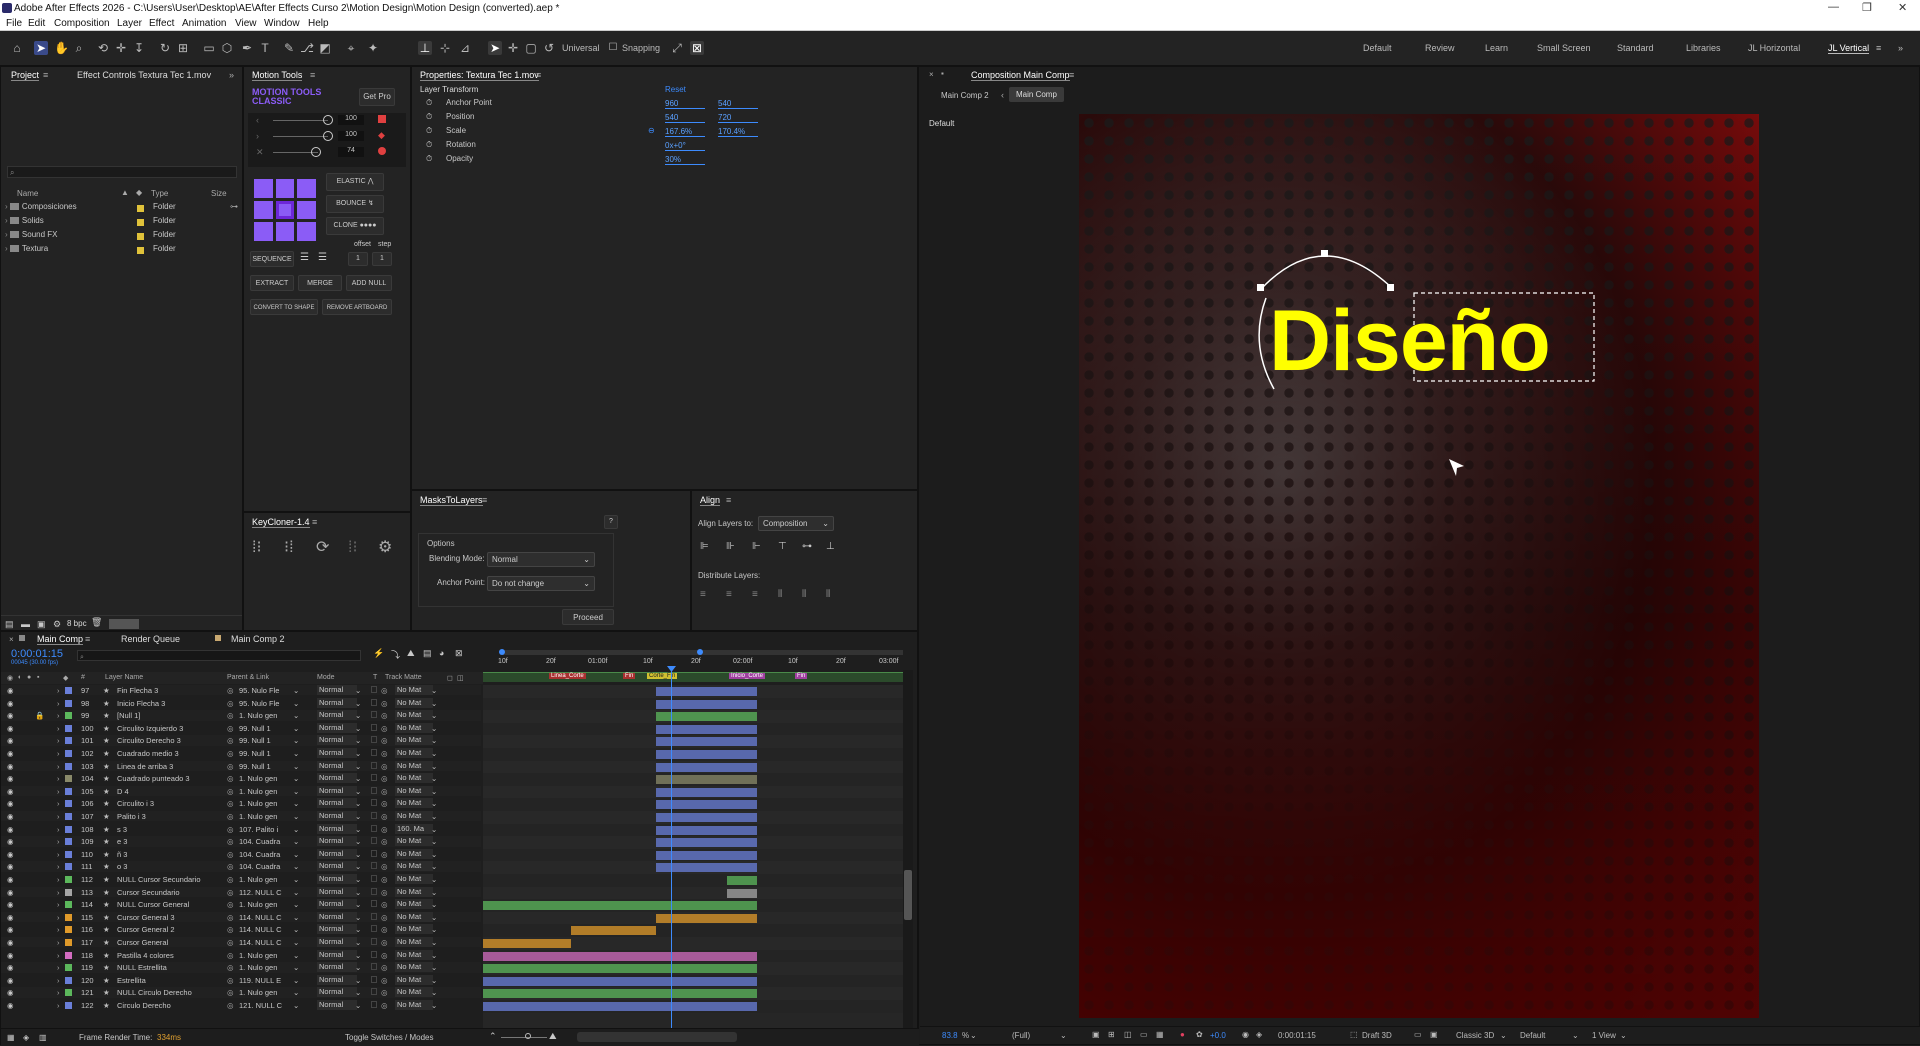  What do you see at coordinates (265, 740) in the screenshot?
I see `parent-select: 99. Null 1` at bounding box center [265, 740].